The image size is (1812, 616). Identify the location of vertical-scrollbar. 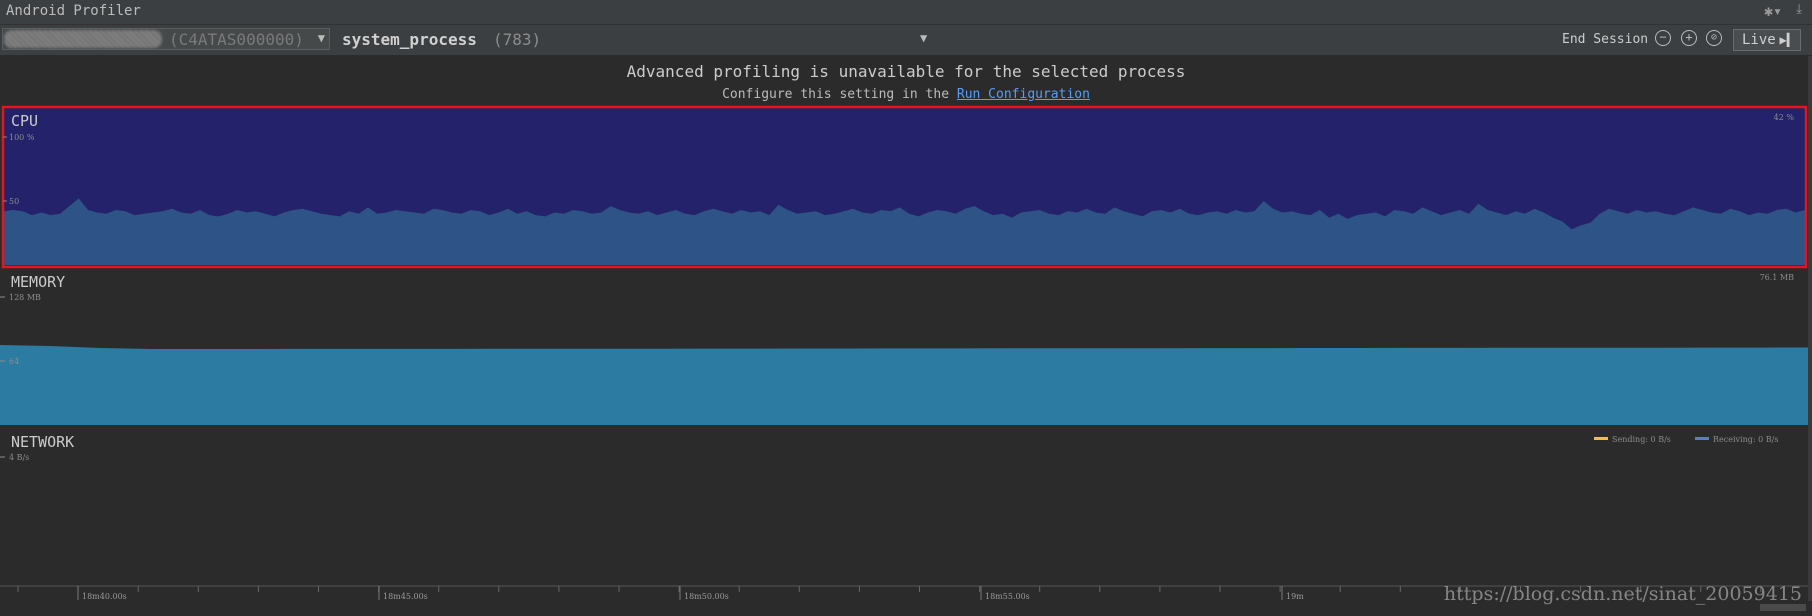
(1810, 328).